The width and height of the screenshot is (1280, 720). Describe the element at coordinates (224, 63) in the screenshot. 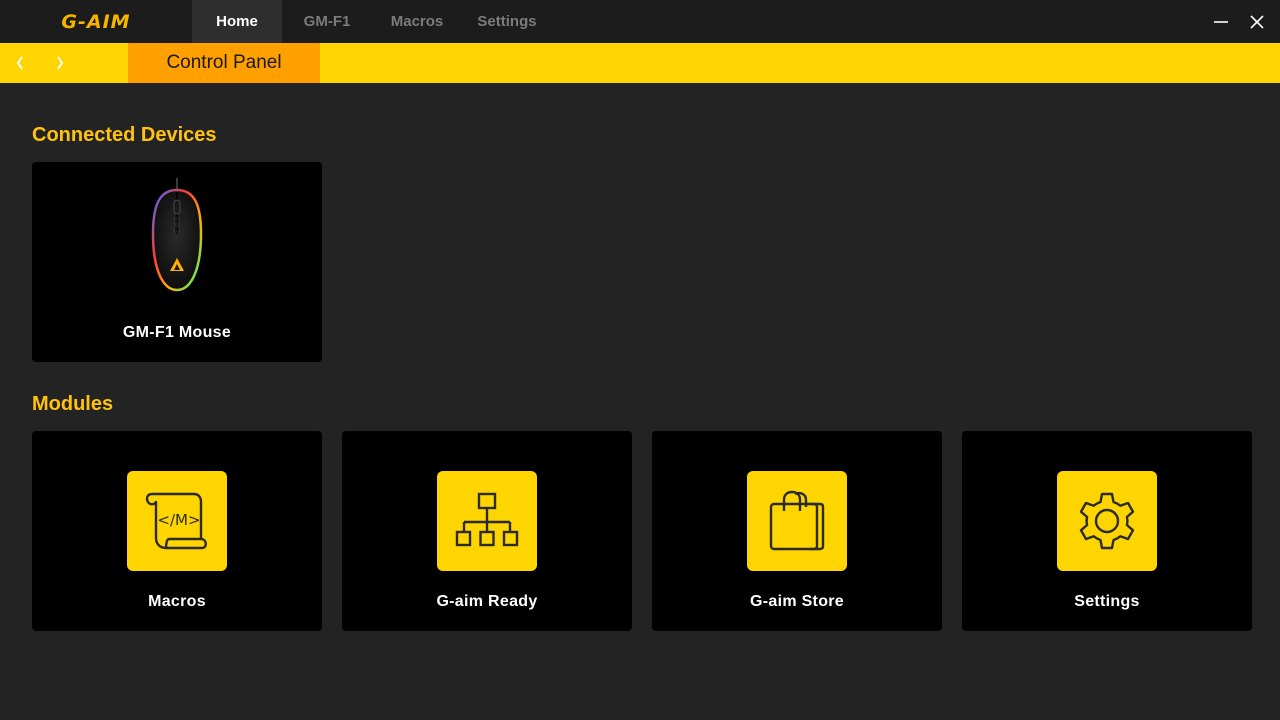

I see `breadcrumb-control-panel: Control Panel` at that location.